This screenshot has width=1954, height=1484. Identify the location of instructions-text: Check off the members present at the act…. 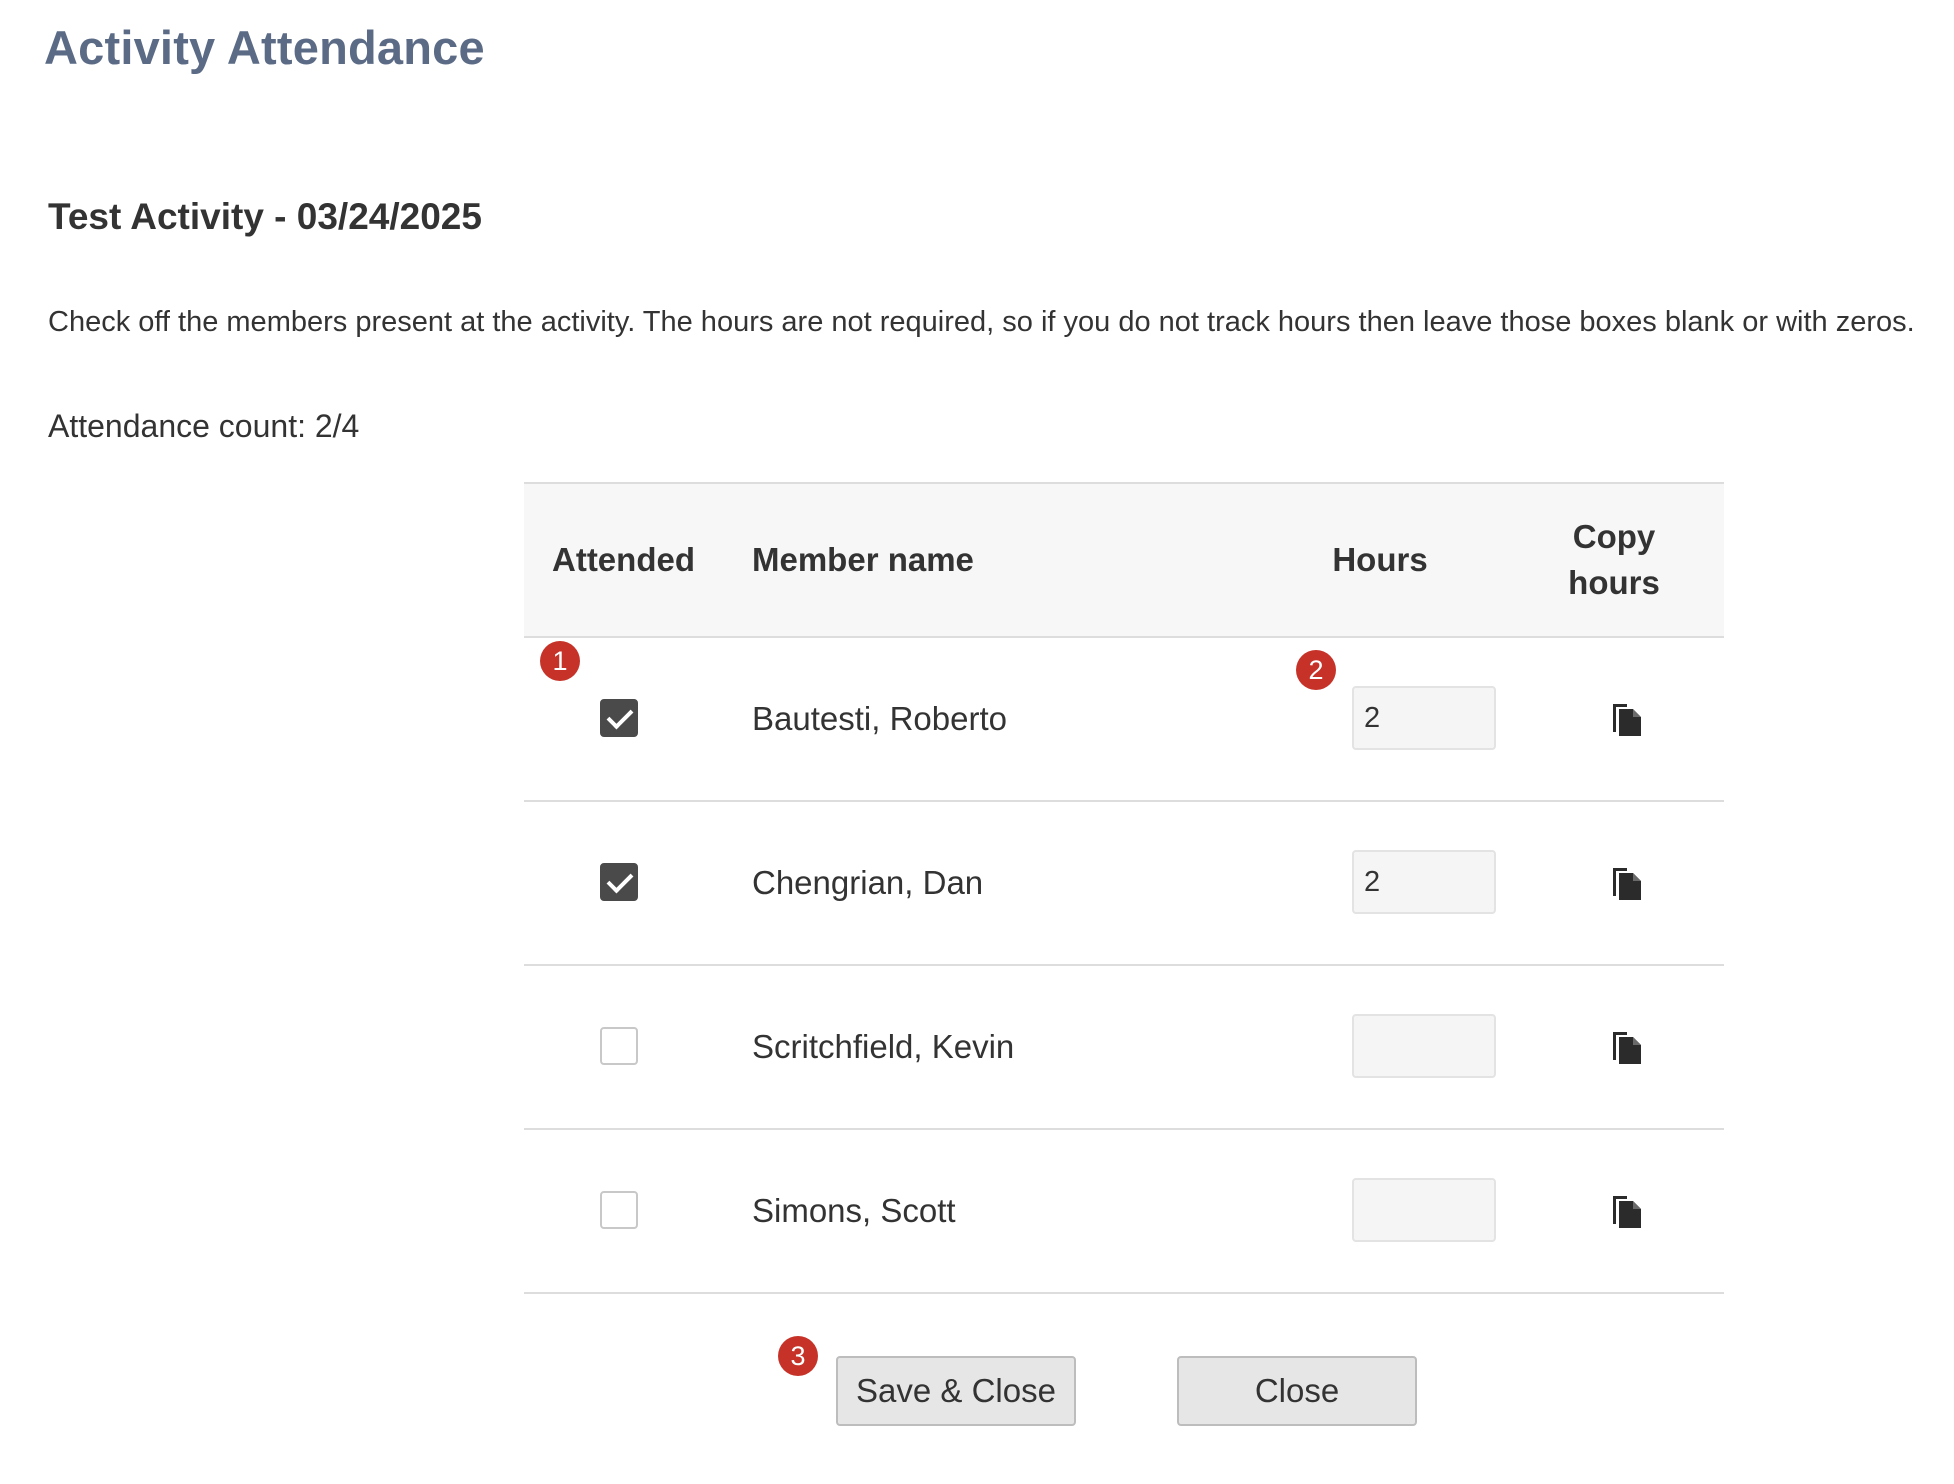
(981, 322).